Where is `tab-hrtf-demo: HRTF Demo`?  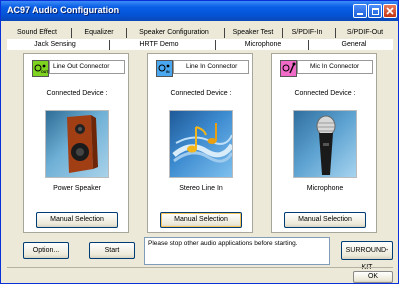
tab-hrtf-demo: HRTF Demo is located at coordinates (159, 44).